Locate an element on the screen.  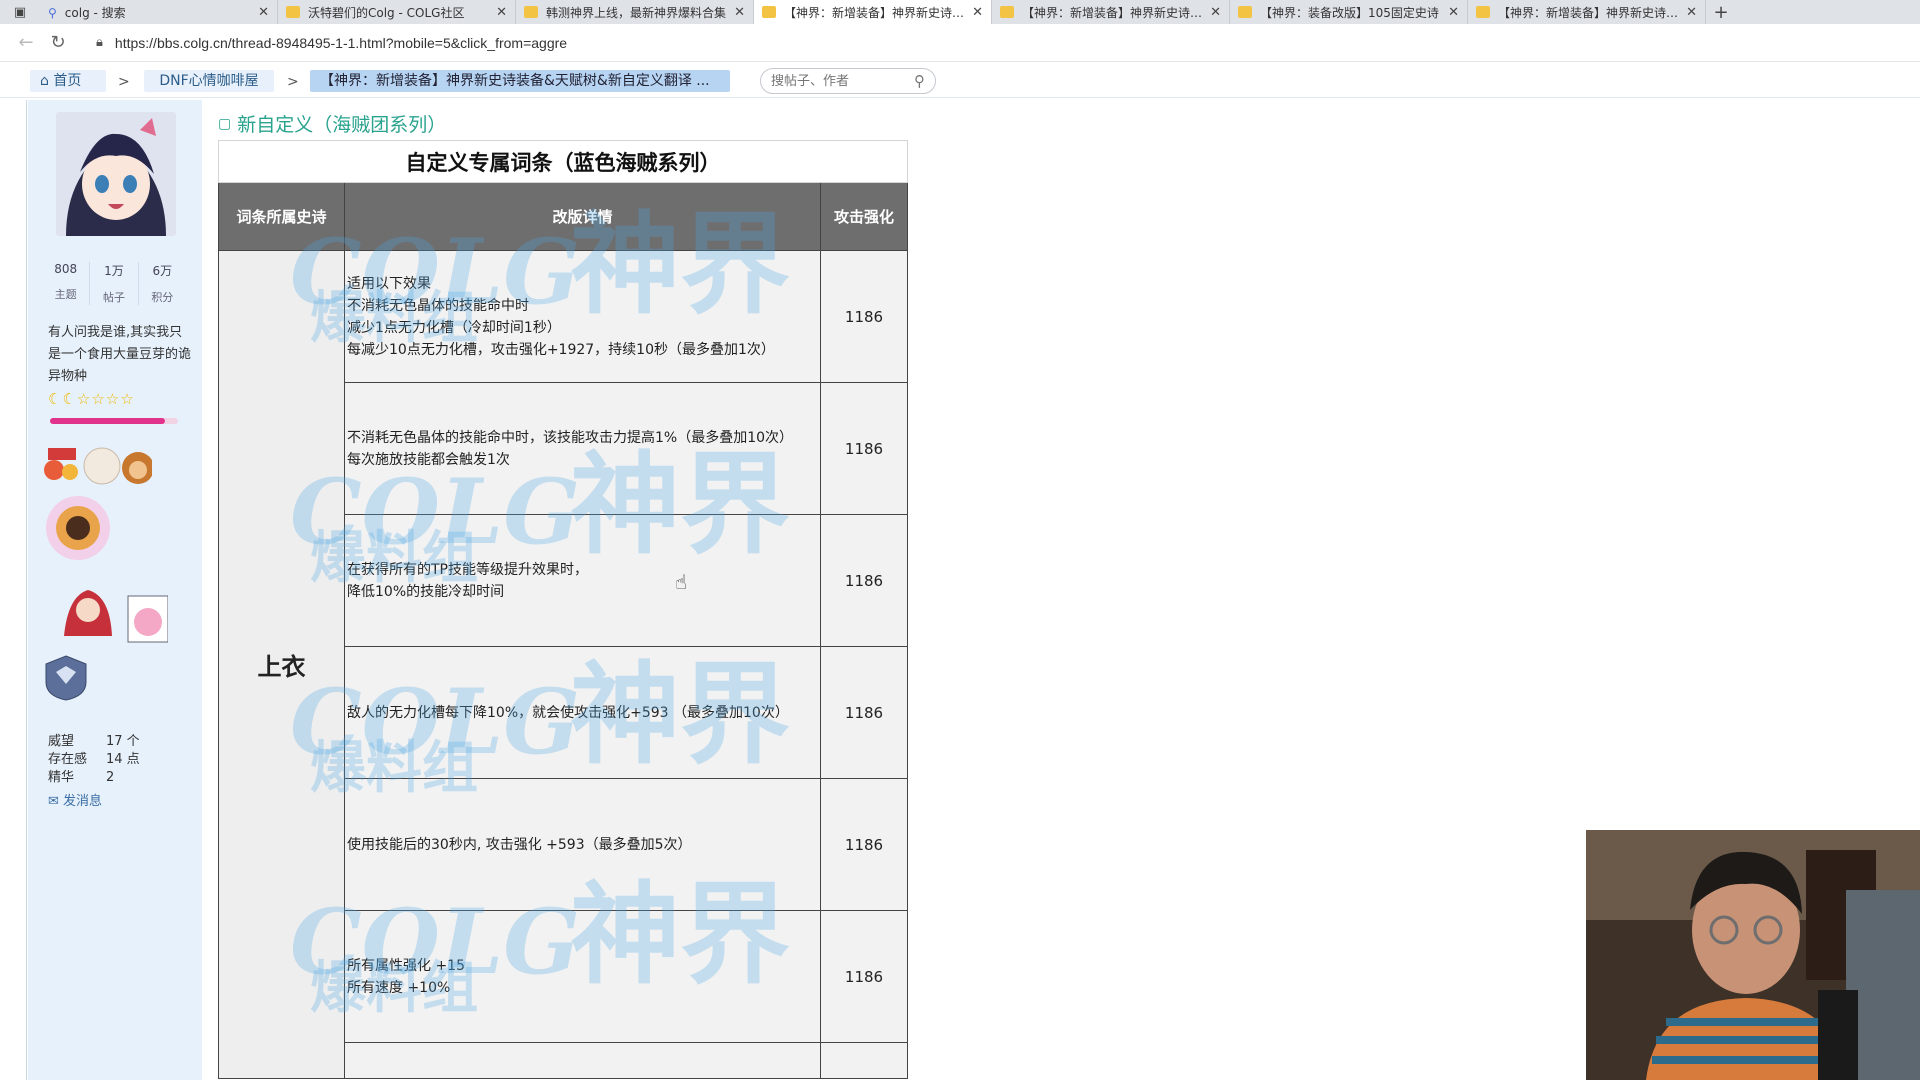
tab-title: colg - 搜索 is located at coordinates (95, 12).